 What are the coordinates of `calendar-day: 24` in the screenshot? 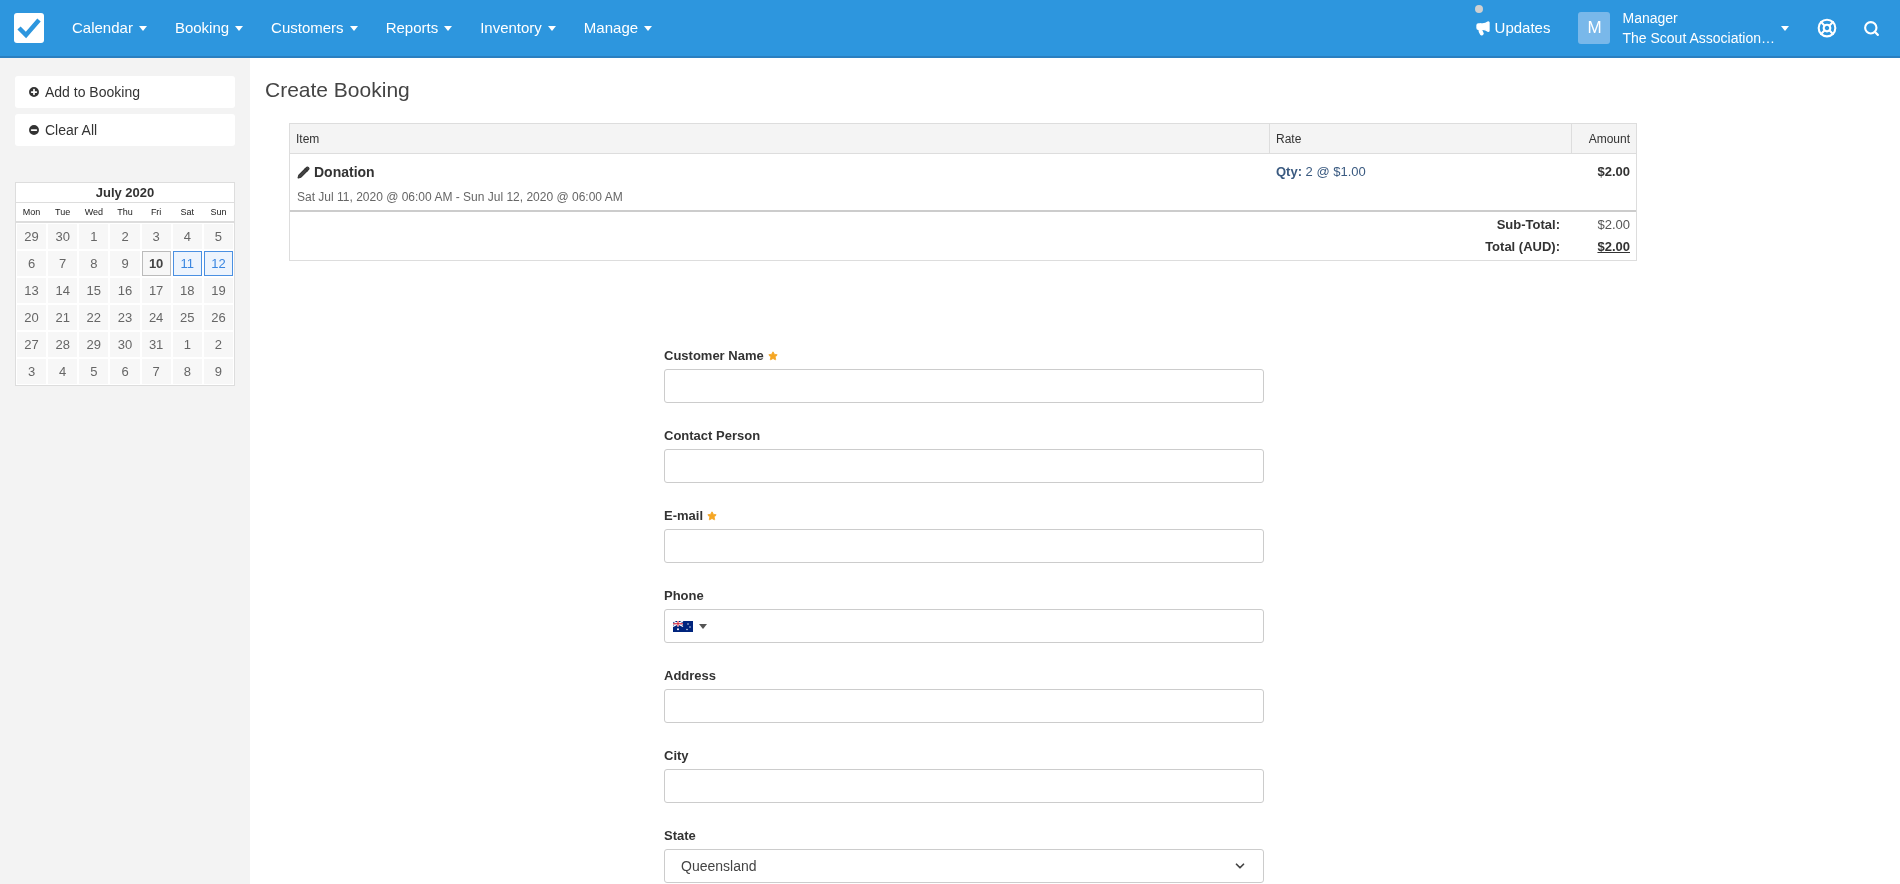 It's located at (156, 317).